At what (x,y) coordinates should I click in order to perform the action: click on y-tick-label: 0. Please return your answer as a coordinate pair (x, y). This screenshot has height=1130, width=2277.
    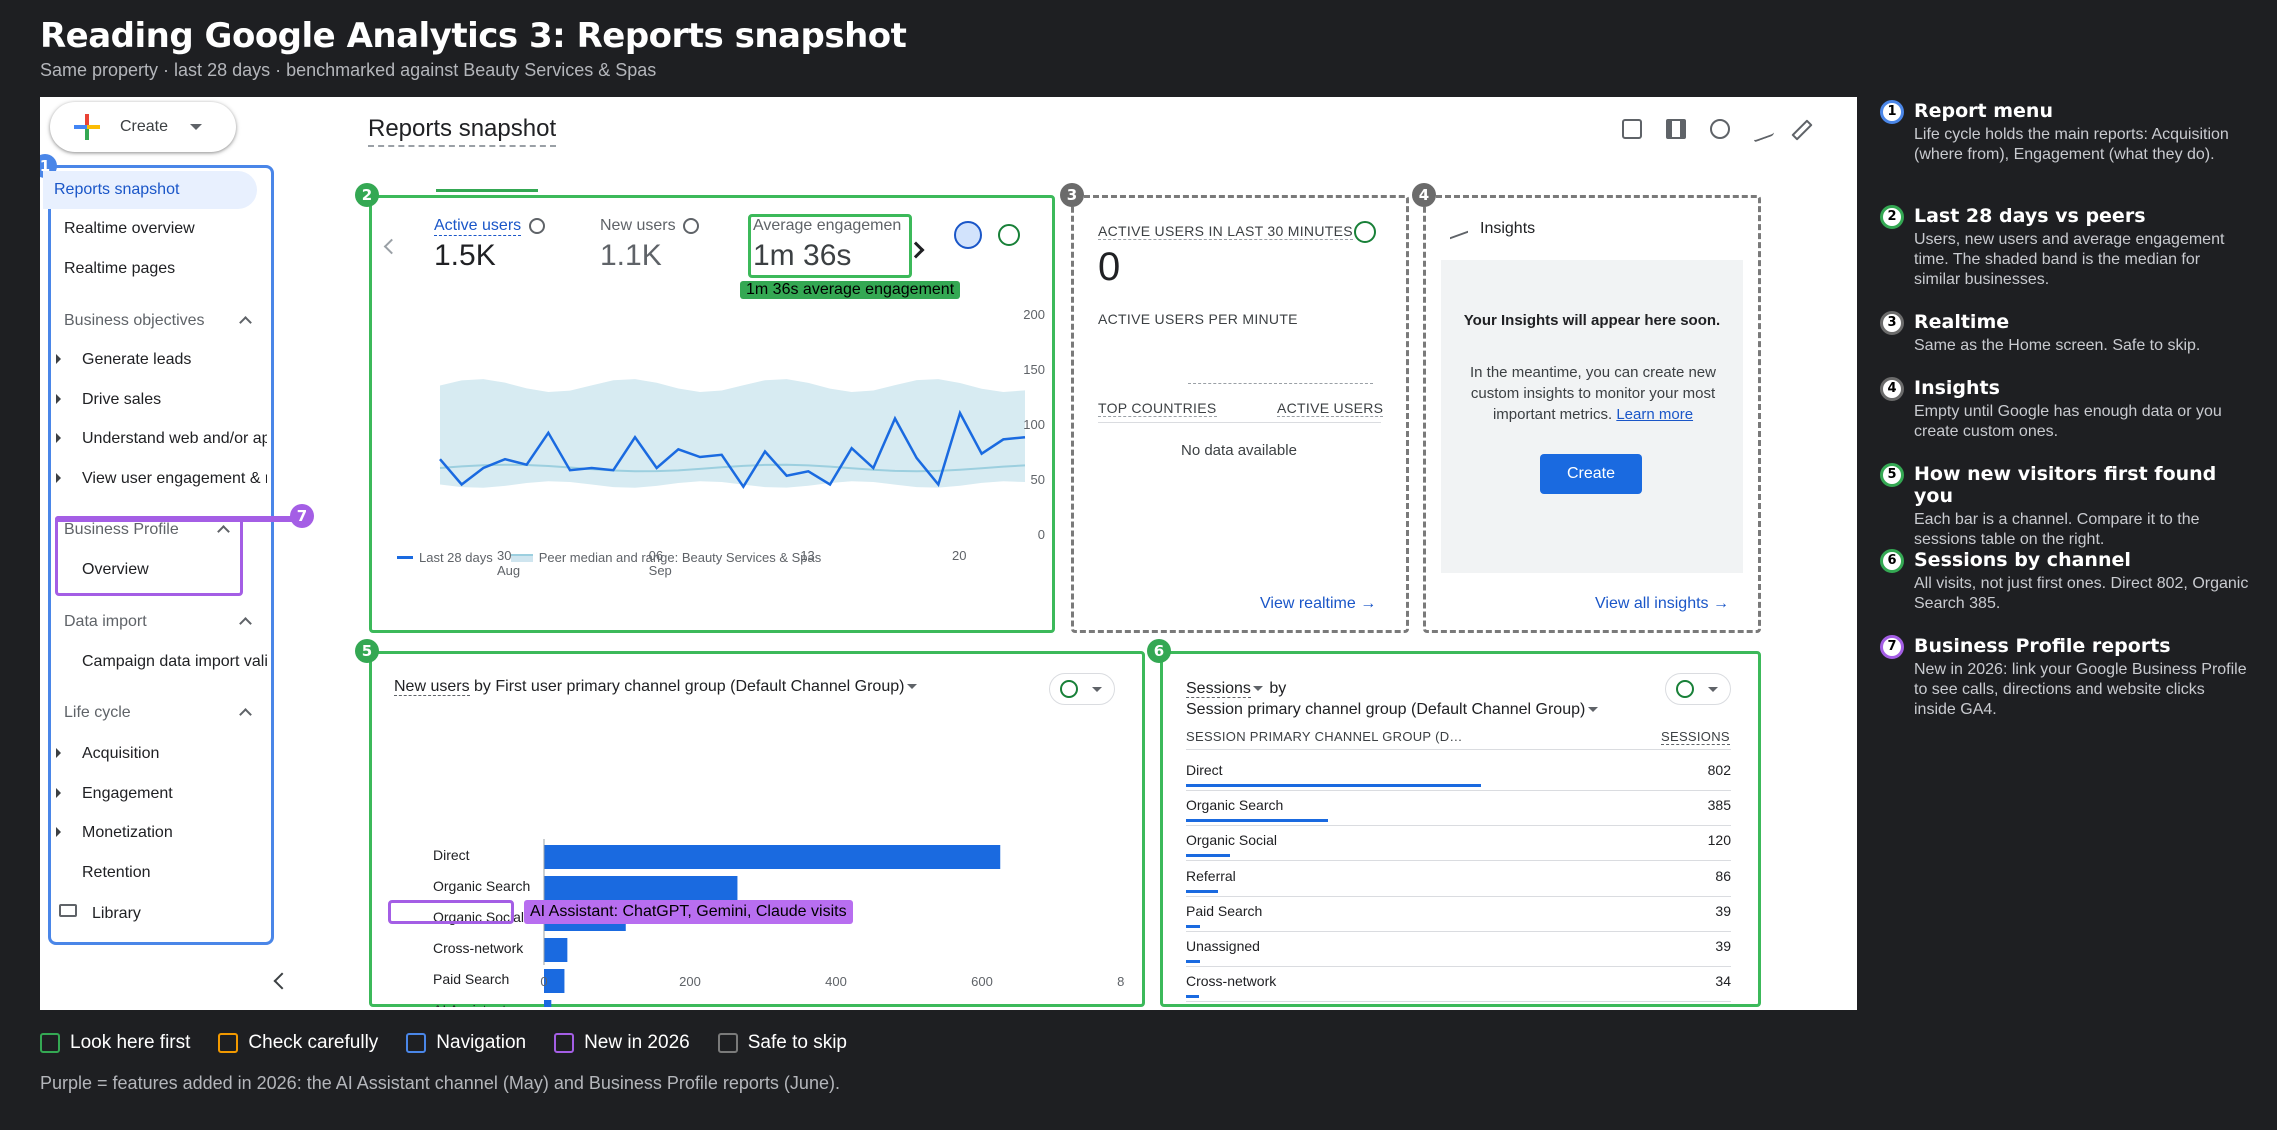
    Looking at the image, I should click on (1041, 534).